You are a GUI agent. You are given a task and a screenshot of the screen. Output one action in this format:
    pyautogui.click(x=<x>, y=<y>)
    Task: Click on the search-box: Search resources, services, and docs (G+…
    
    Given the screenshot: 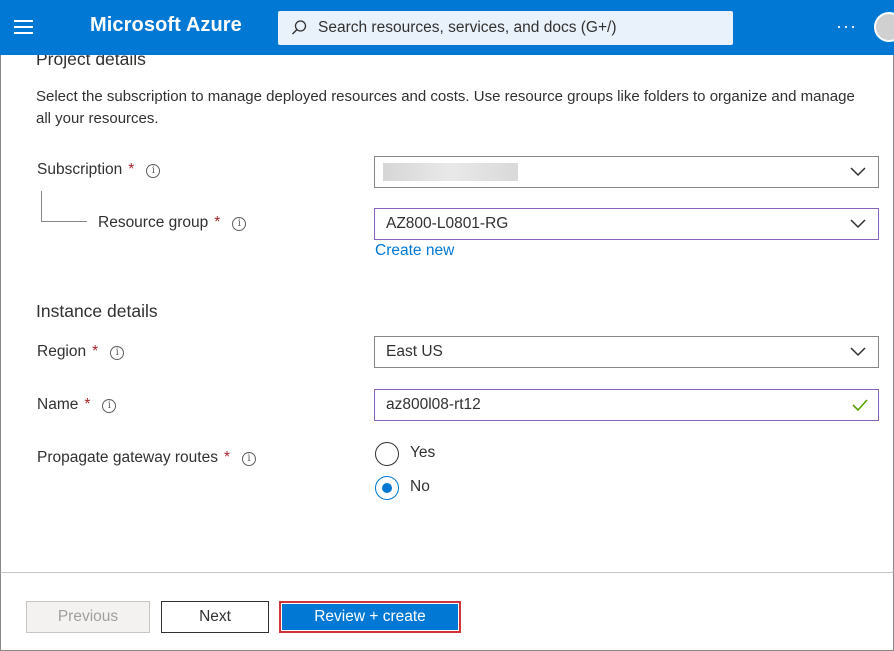 What is the action you would take?
    pyautogui.click(x=505, y=28)
    